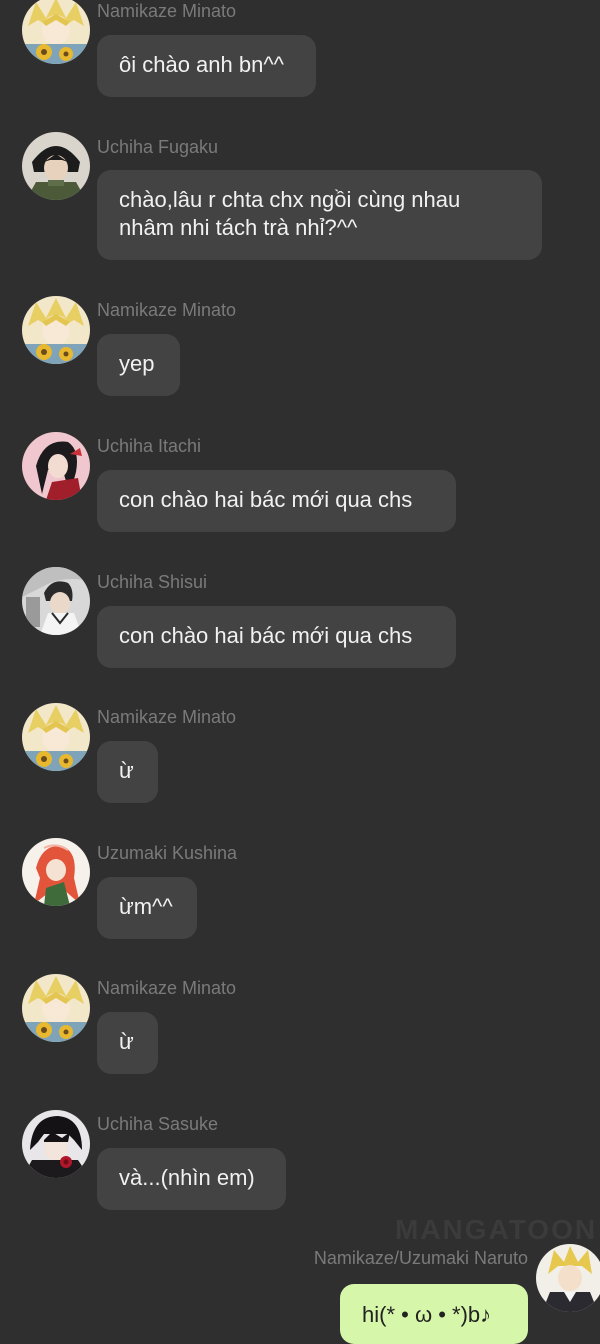  I want to click on sender-name: Uzumaki Kushina, so click(167, 853).